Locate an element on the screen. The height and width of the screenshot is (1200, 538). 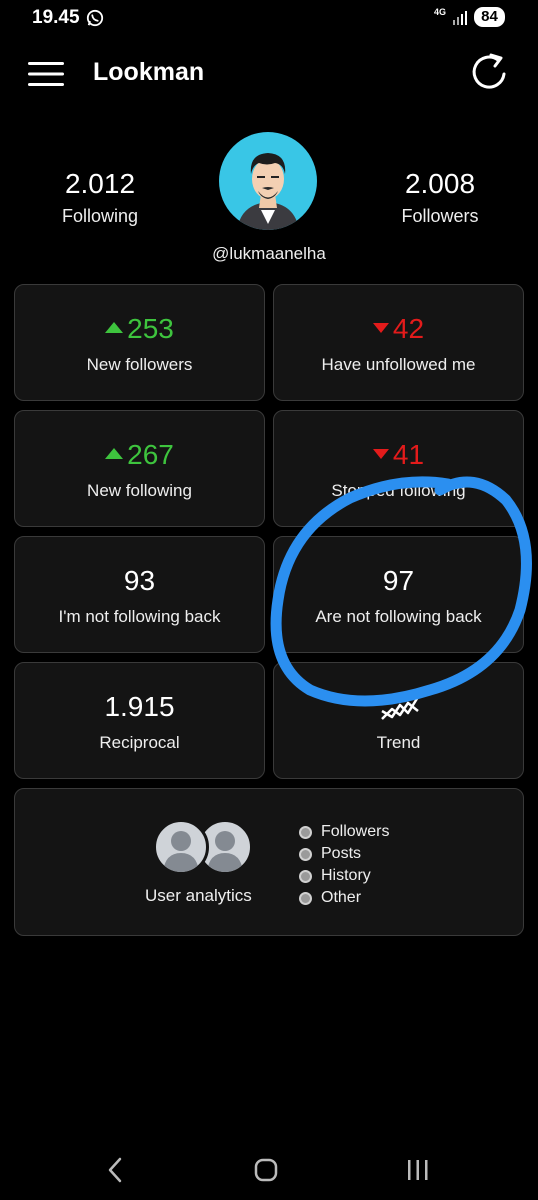
card-trend: Trend is located at coordinates (398, 720).